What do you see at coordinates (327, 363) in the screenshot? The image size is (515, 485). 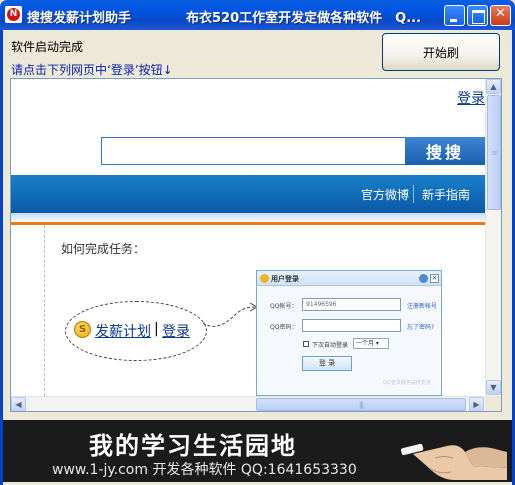 I see `login-dialog-button: 登 录` at bounding box center [327, 363].